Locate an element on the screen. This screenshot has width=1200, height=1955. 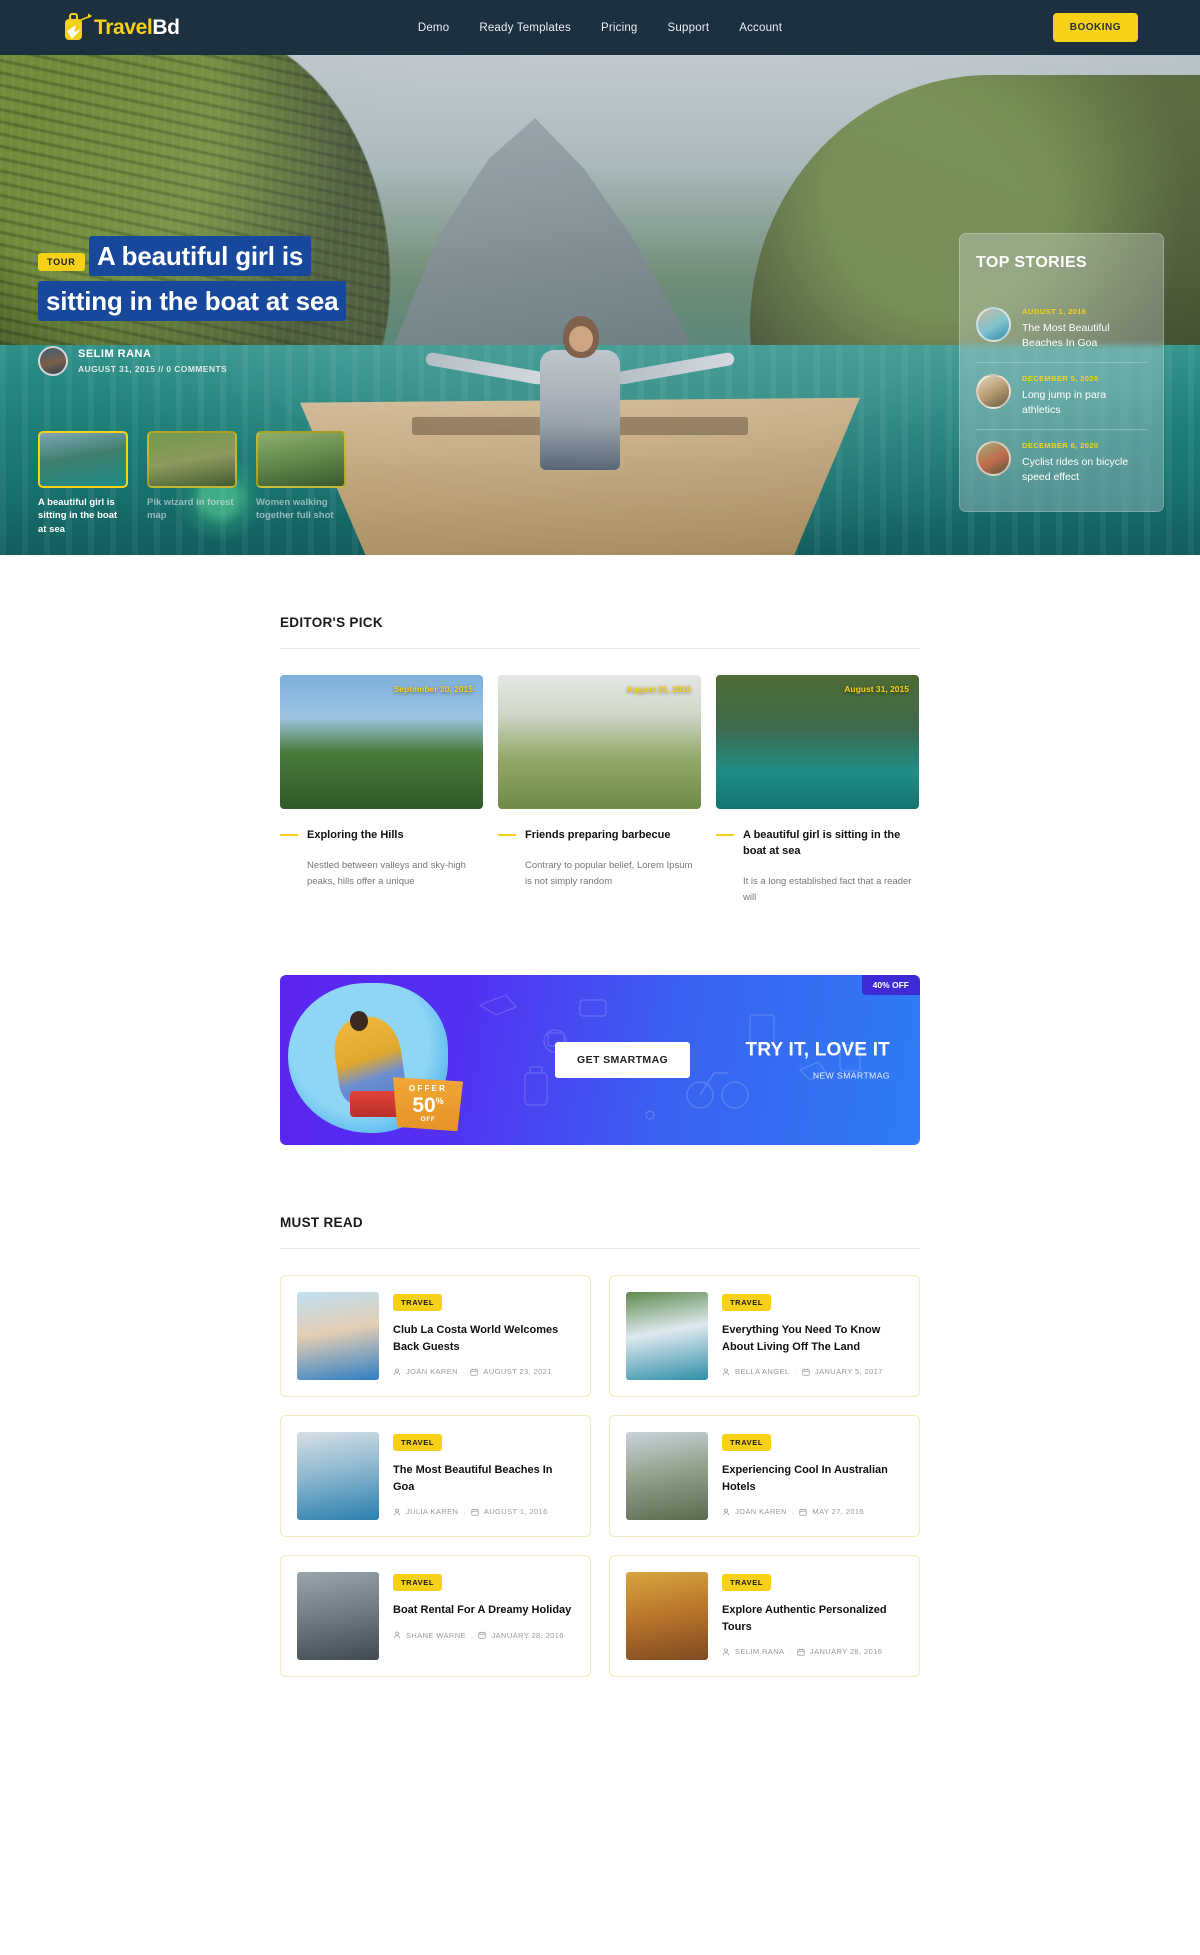
article-title: Explore Authentic Personalized Tours is located at coordinates (812, 1618).